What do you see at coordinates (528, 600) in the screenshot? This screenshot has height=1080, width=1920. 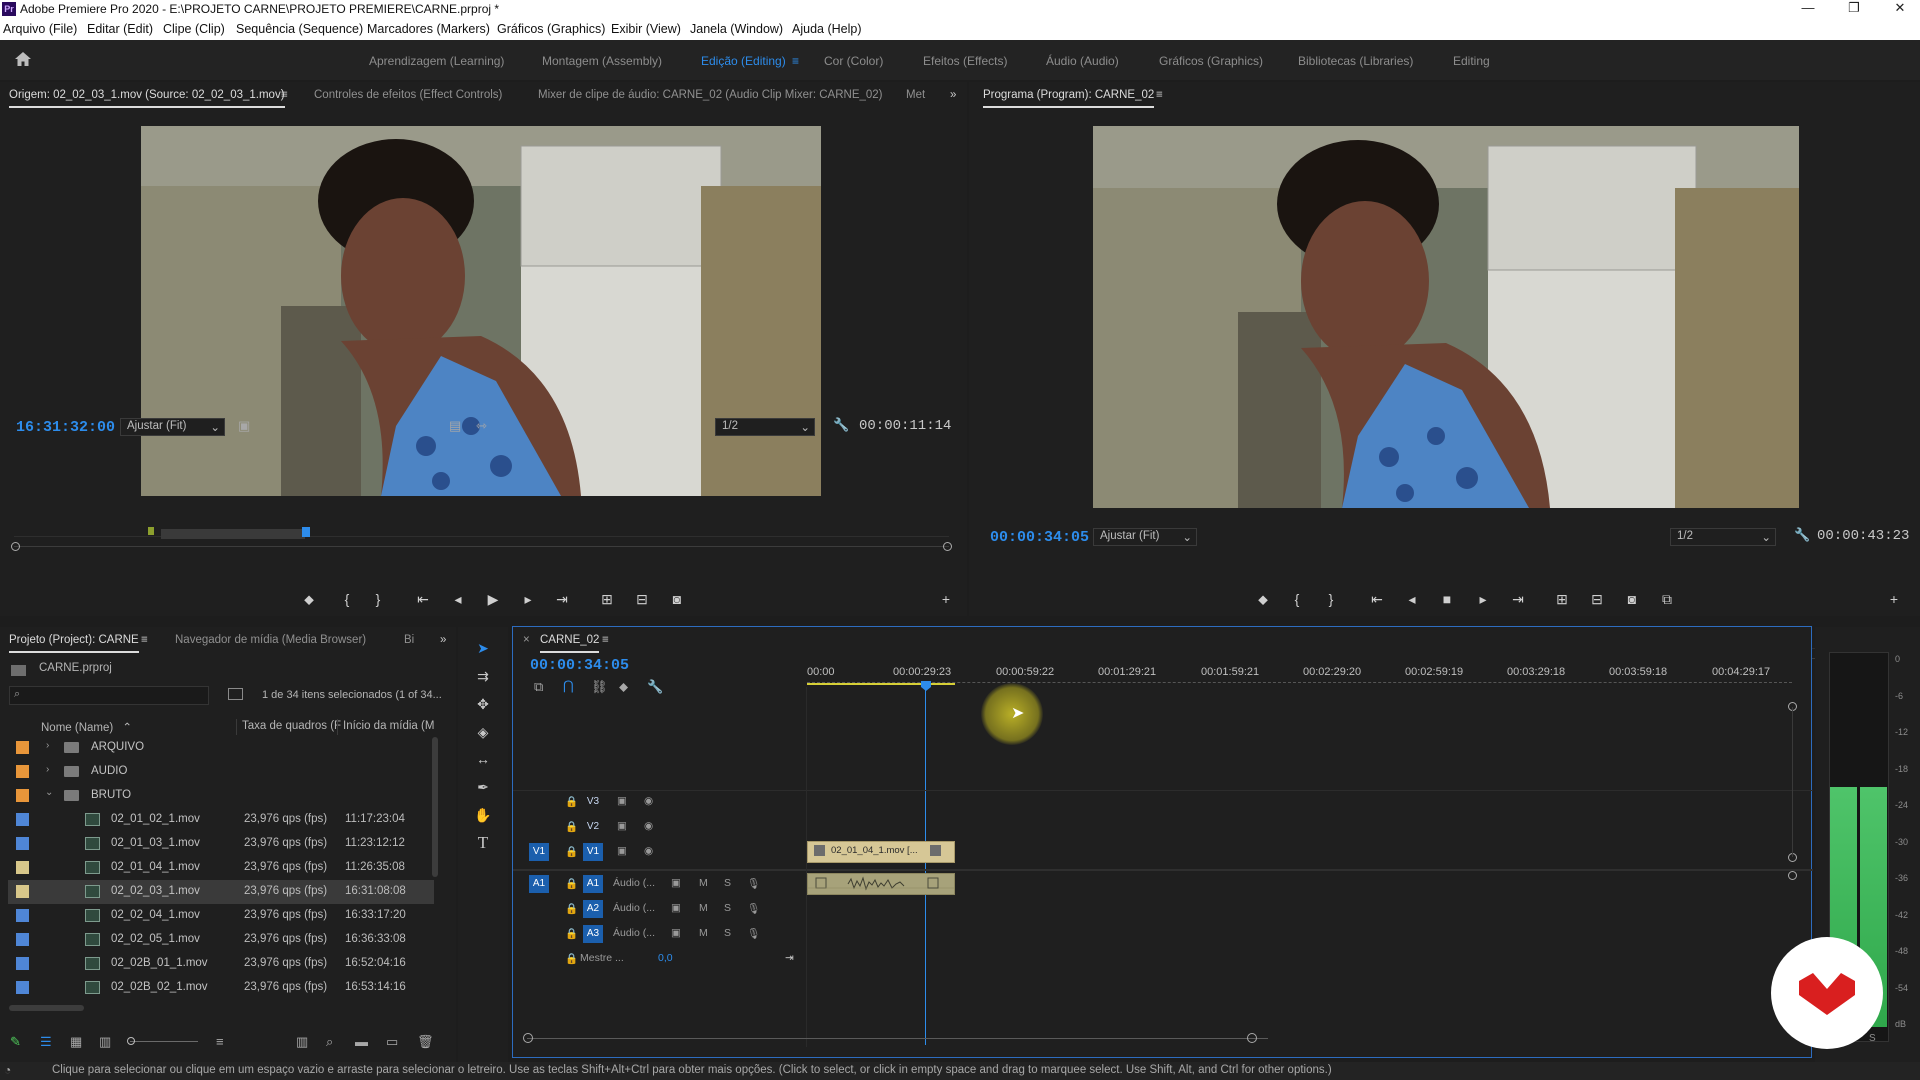 I see `step-forward-icon: ▸` at bounding box center [528, 600].